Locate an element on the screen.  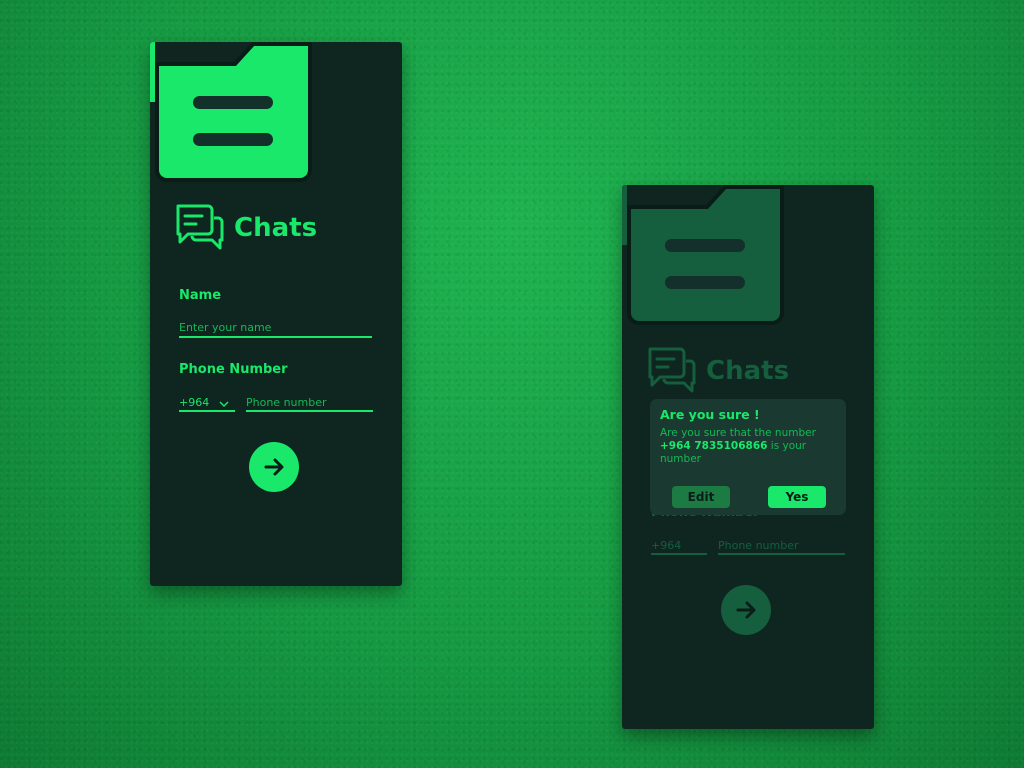
name-input: Enter your name is located at coordinates (275, 328).